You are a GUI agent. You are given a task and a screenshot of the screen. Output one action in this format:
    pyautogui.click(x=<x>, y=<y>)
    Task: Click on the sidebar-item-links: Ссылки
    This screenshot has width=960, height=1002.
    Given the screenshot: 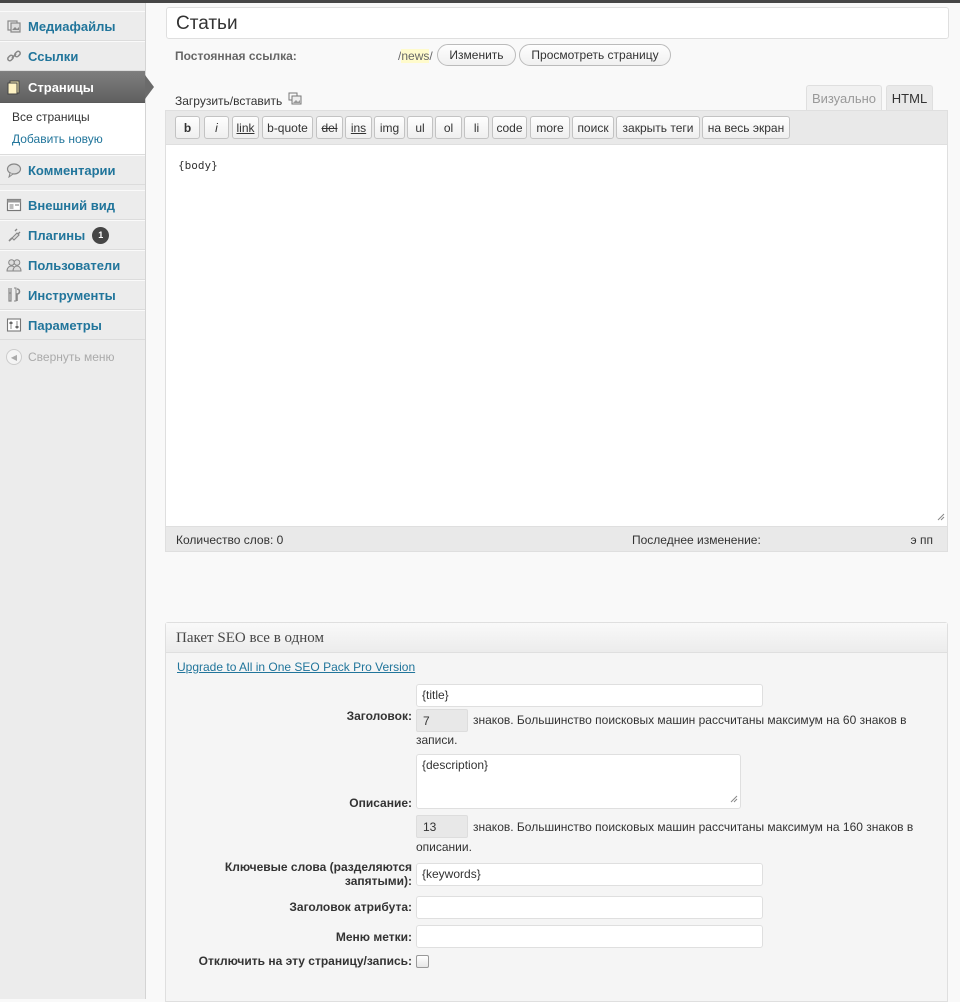 What is the action you would take?
    pyautogui.click(x=72, y=56)
    